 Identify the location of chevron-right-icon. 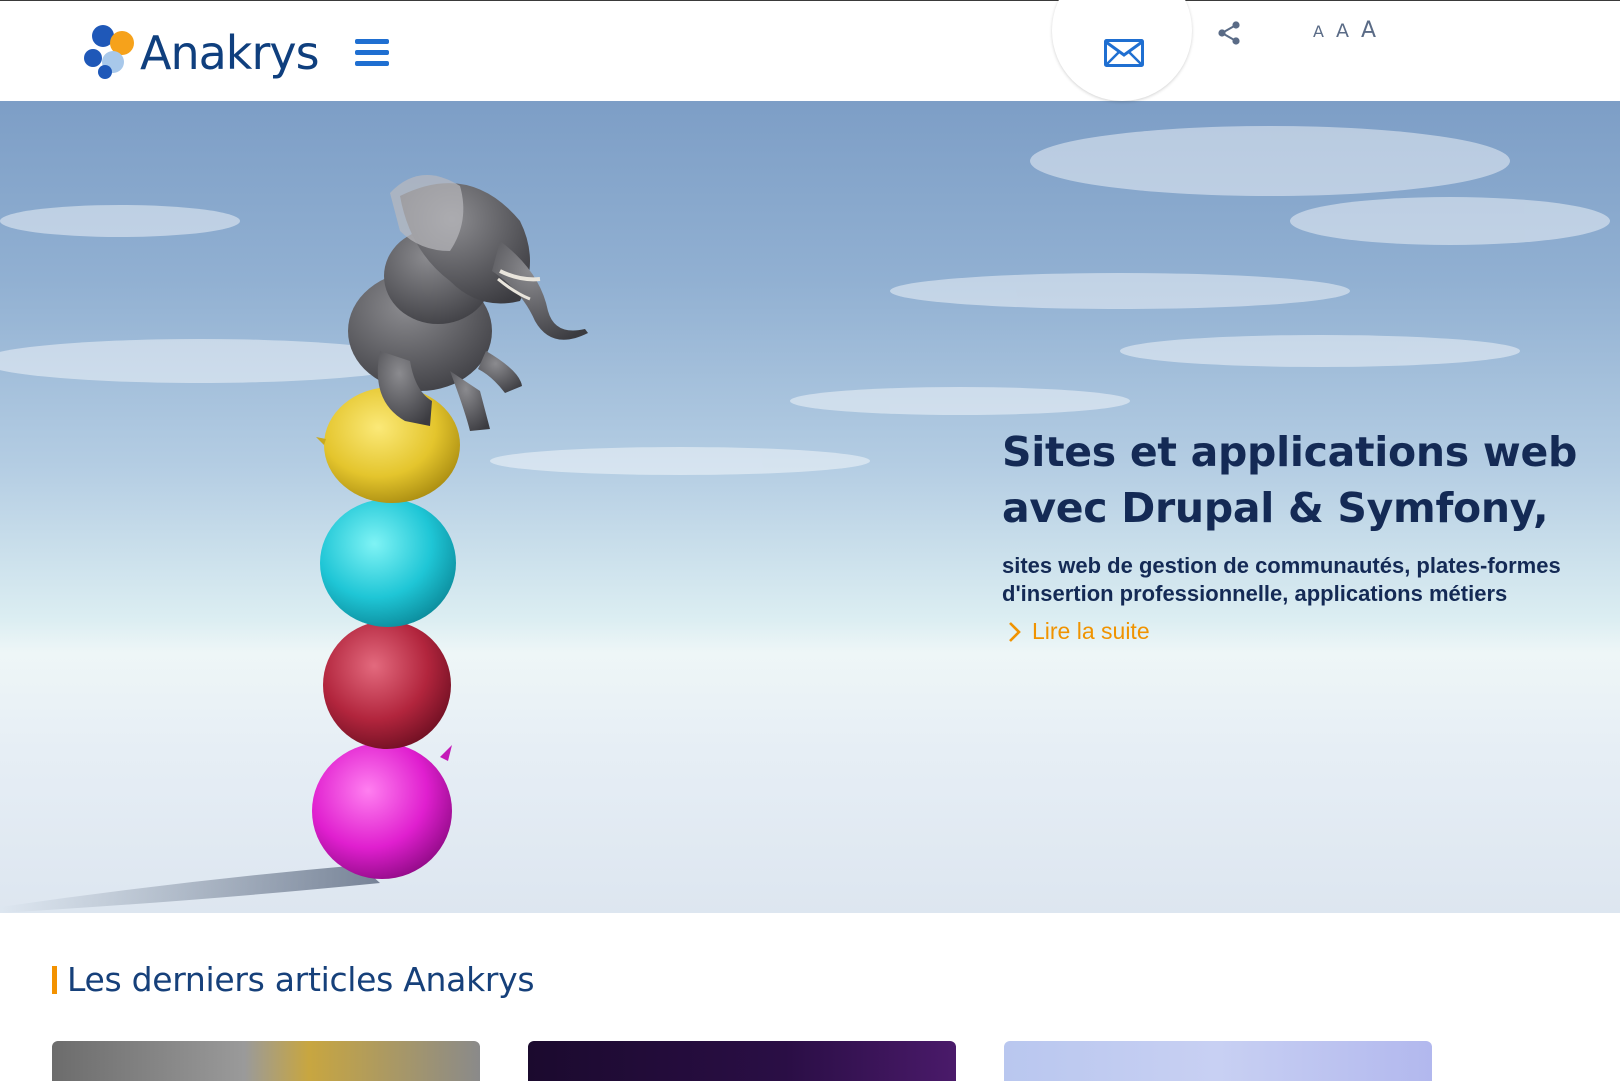
(1015, 631).